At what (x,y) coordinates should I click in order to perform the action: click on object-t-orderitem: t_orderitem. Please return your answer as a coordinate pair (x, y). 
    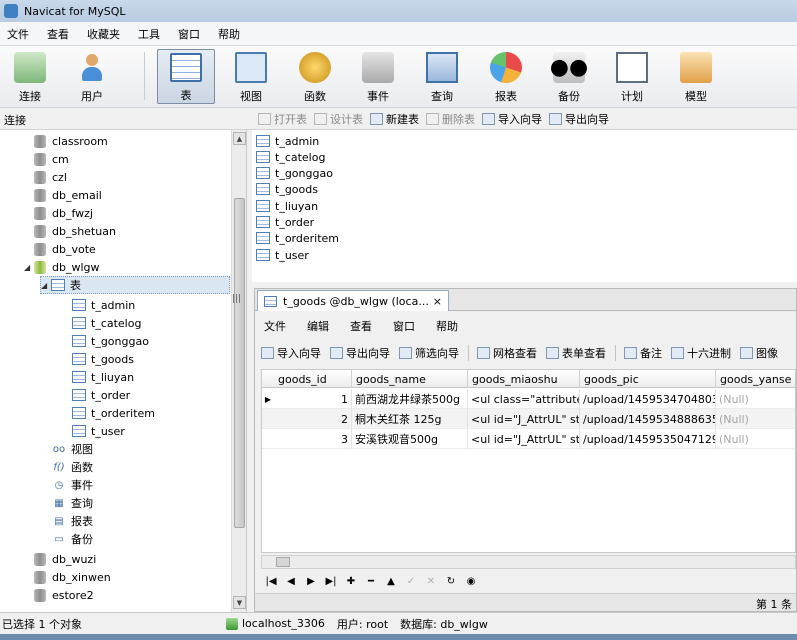
    Looking at the image, I should click on (297, 238).